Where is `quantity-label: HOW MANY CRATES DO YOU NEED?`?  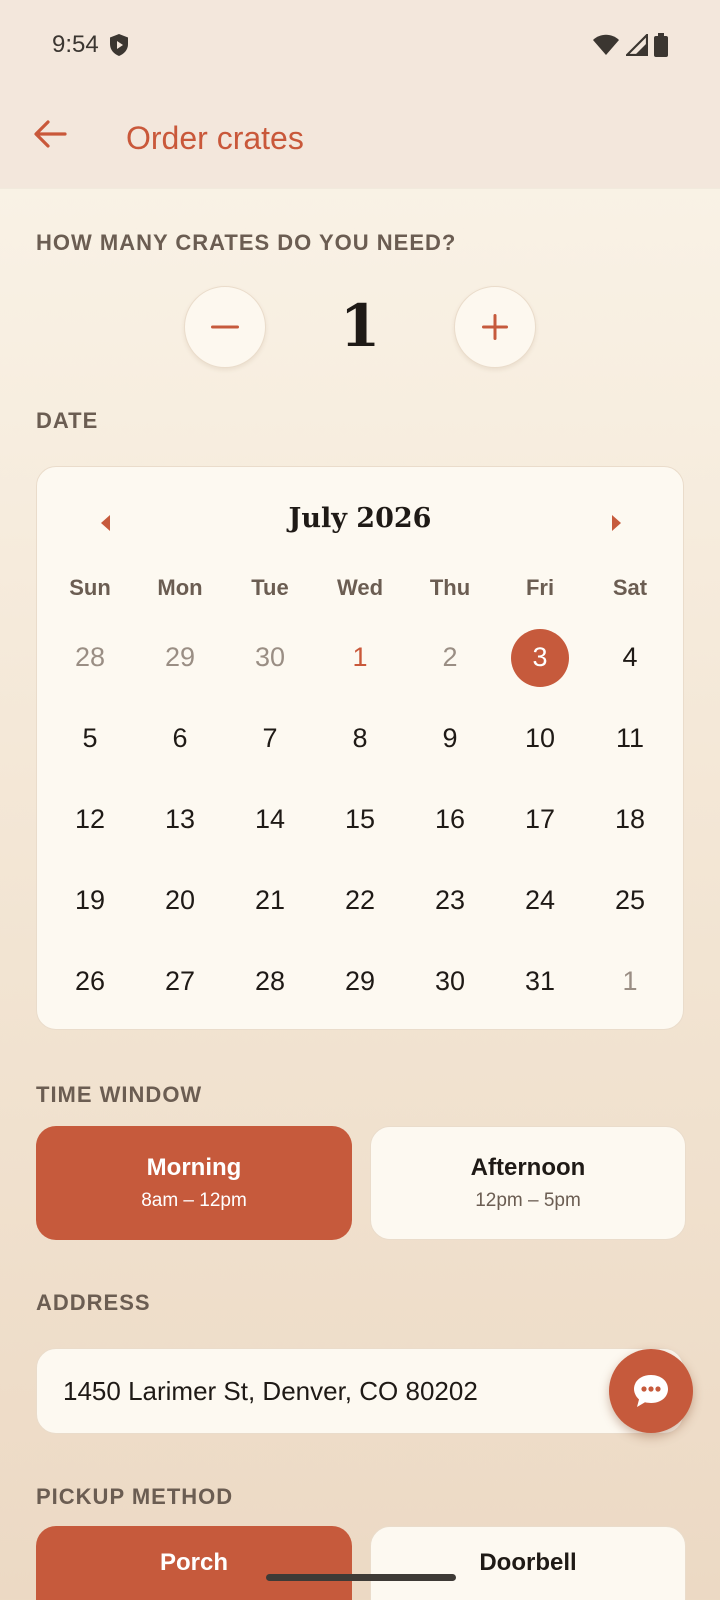 quantity-label: HOW MANY CRATES DO YOU NEED? is located at coordinates (246, 242).